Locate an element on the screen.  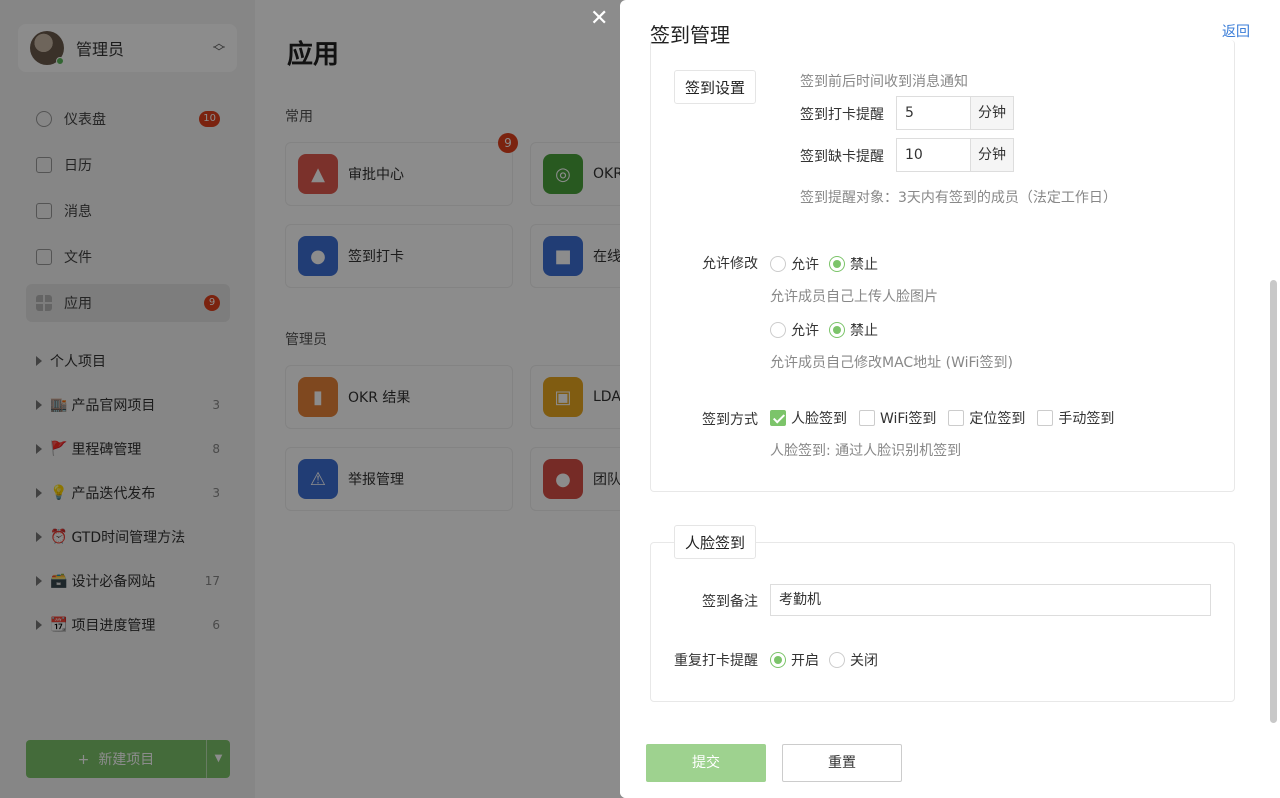
missing-remind-input: 10 is located at coordinates (933, 155).